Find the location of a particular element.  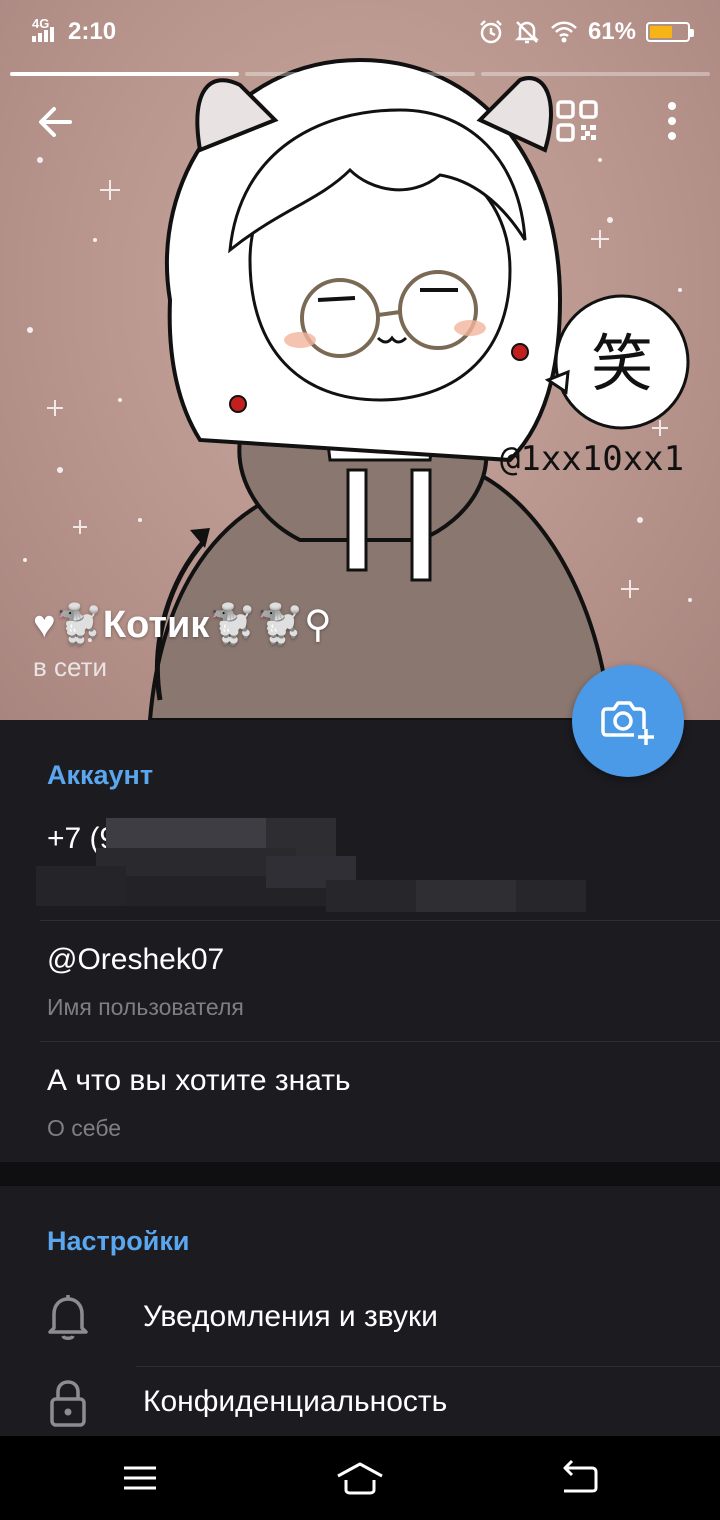

status-bar: 4G 2:10 61% is located at coordinates (360, 33).